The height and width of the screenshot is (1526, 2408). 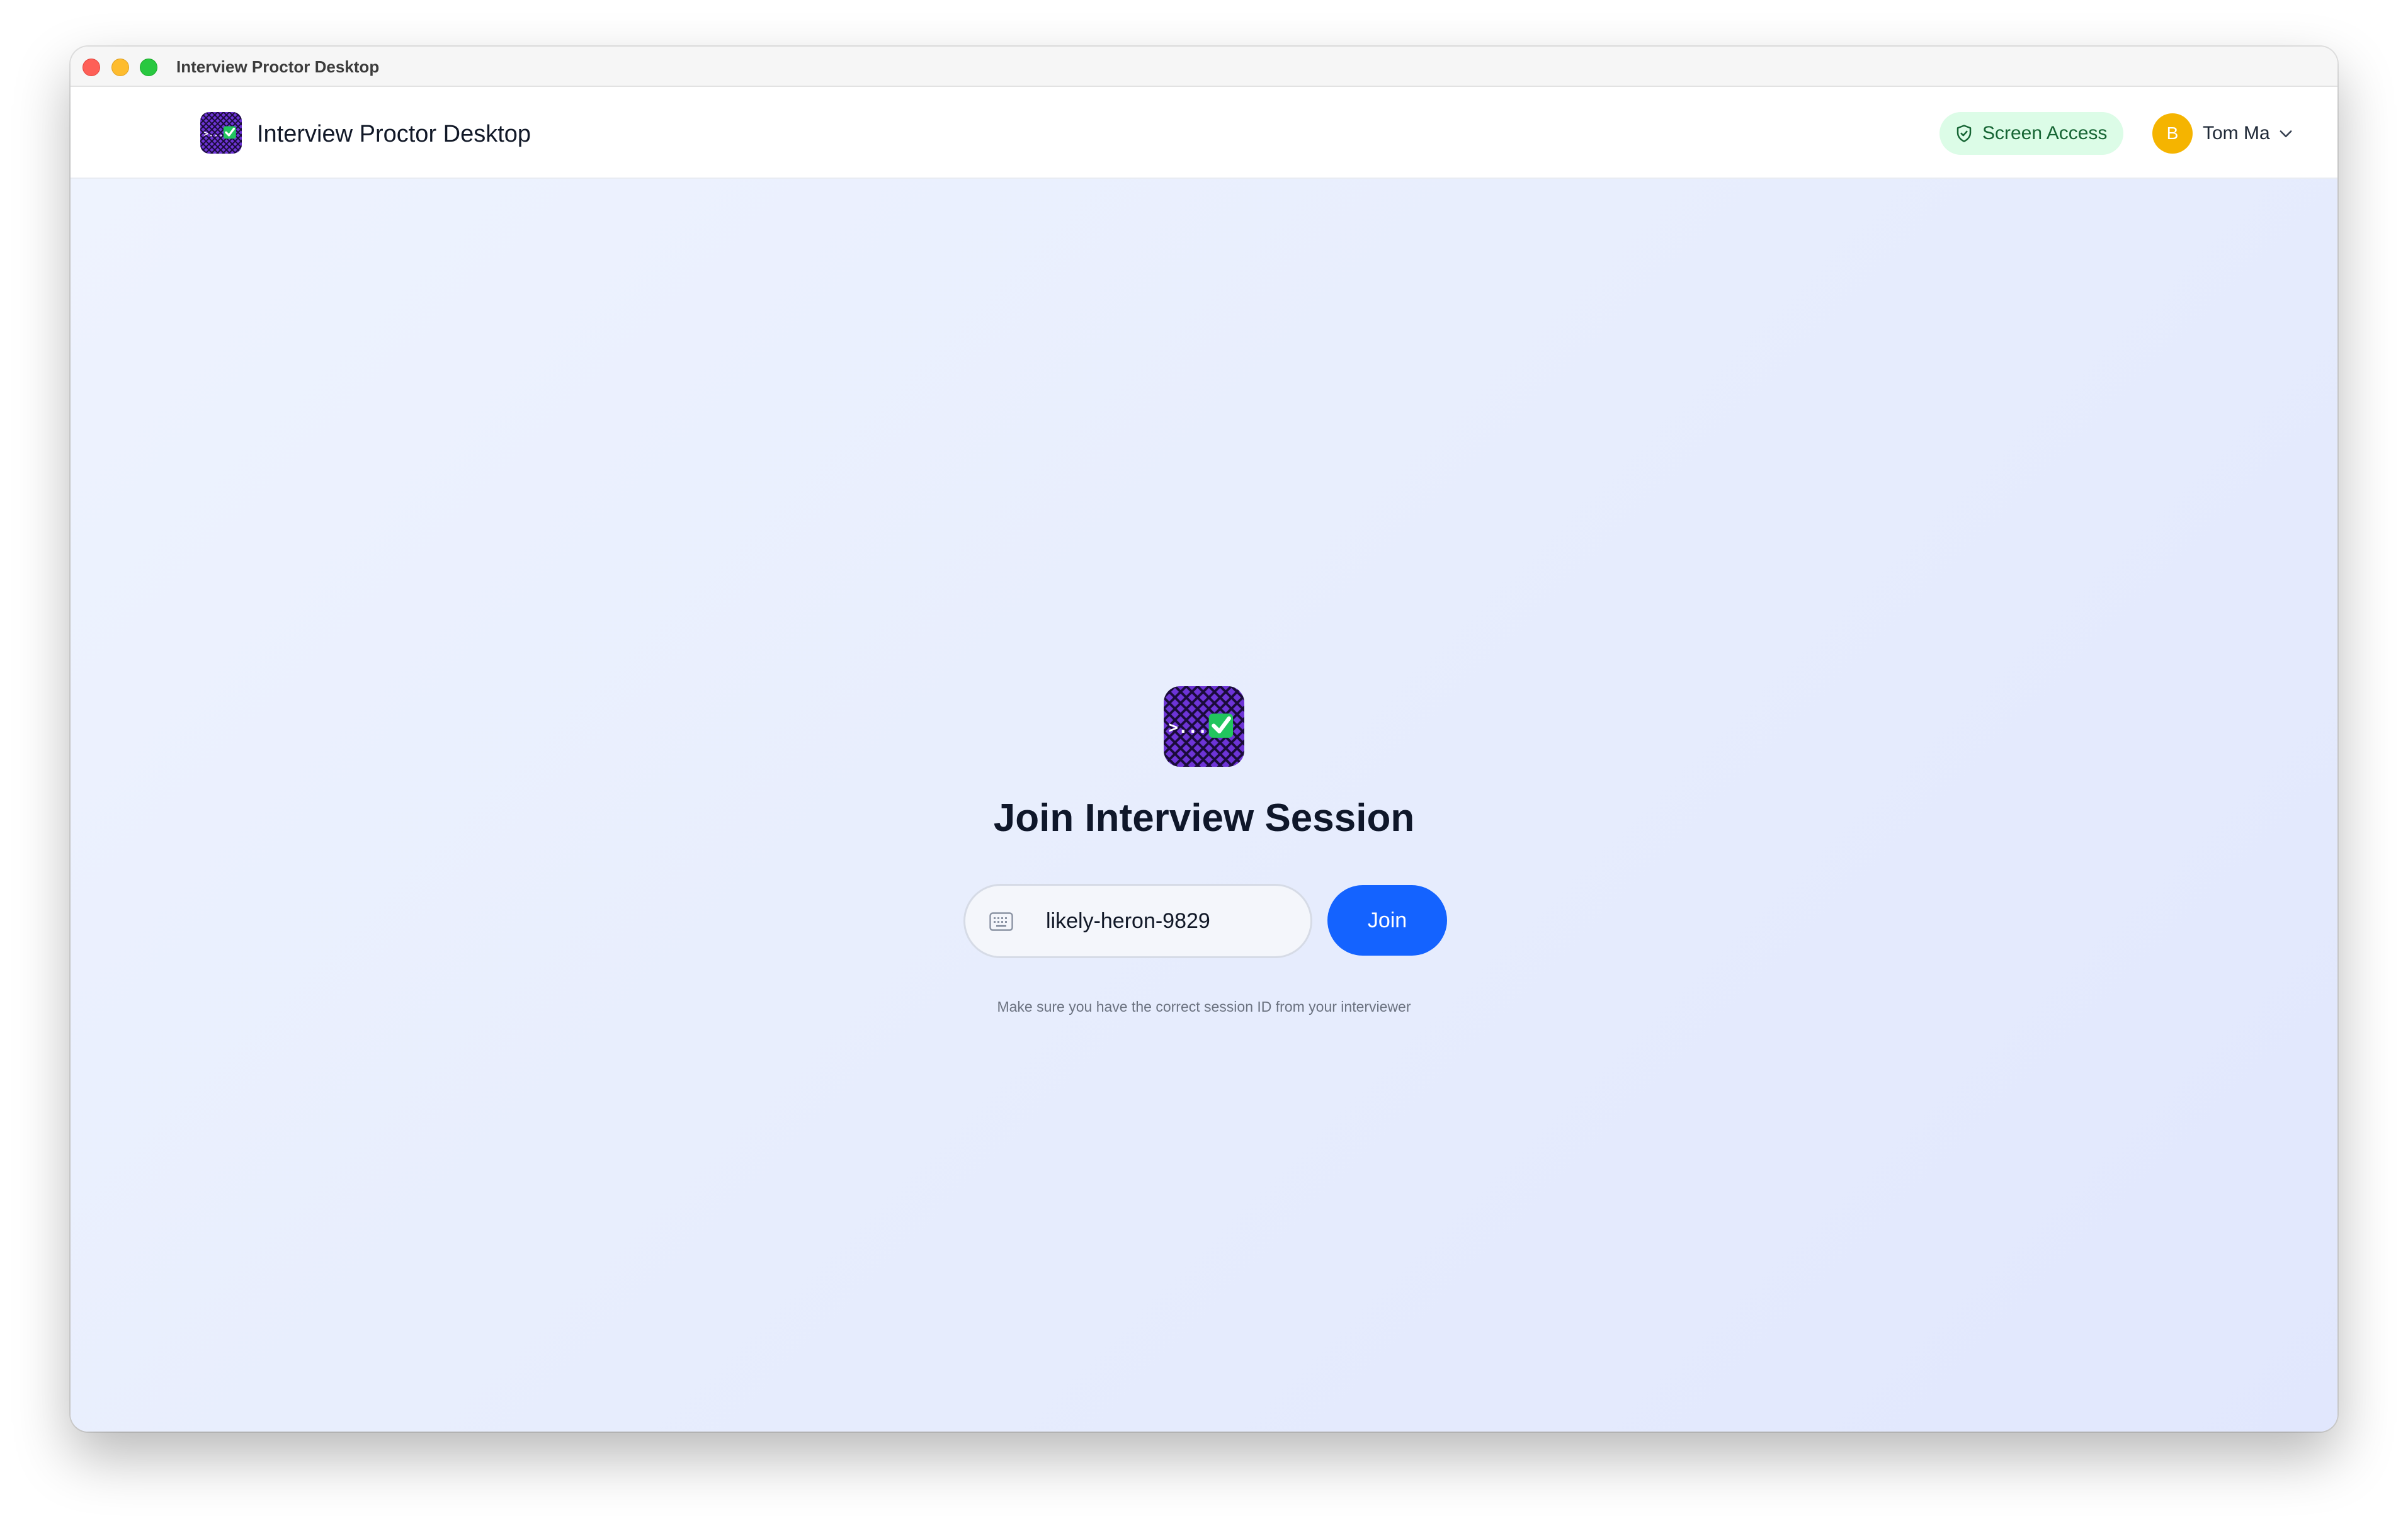 I want to click on screen-access-badge: Screen Access, so click(x=2031, y=133).